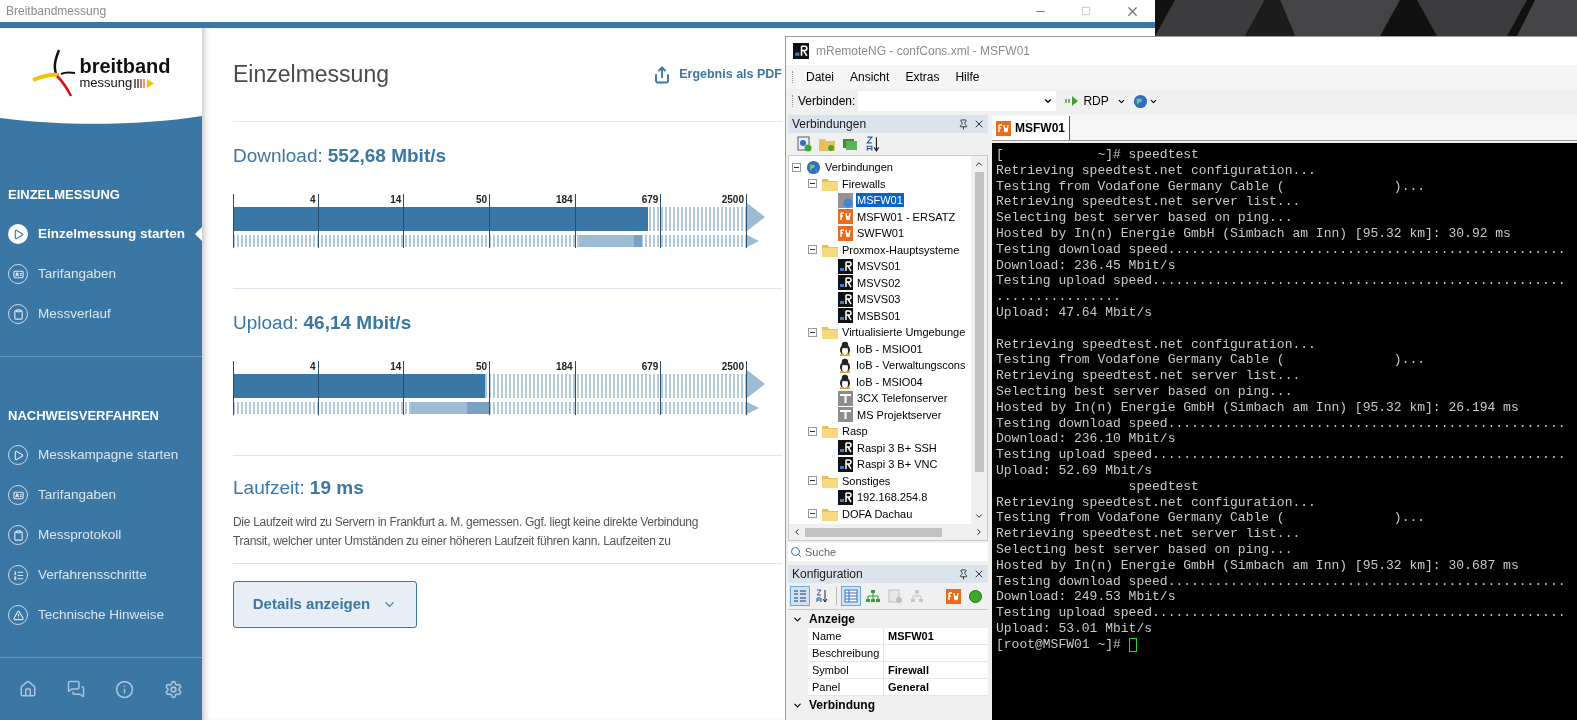  What do you see at coordinates (64, 195) in the screenshot?
I see `section-heading: EINZELMESSUNG` at bounding box center [64, 195].